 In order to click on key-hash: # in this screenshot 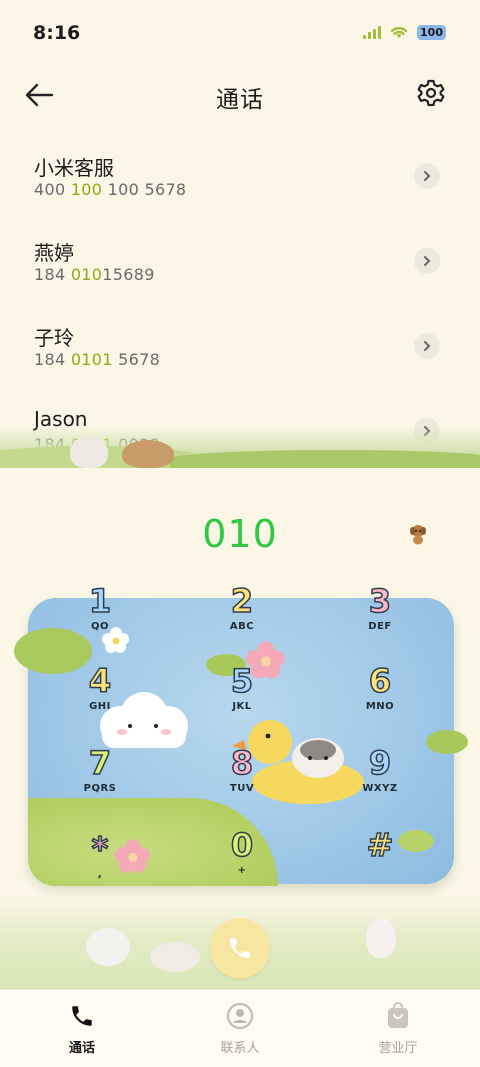, I will do `click(380, 860)`.